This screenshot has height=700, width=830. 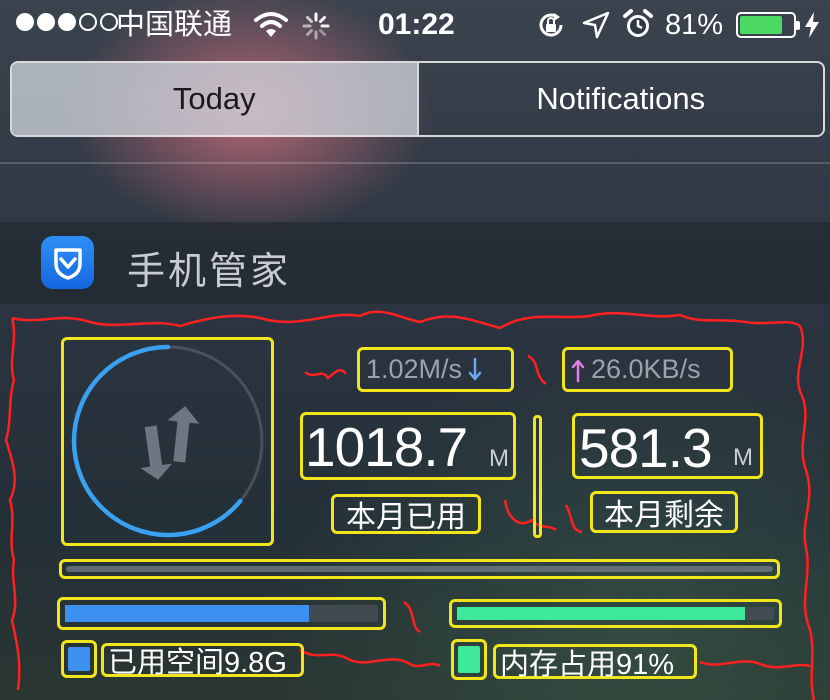 What do you see at coordinates (601, 613) in the screenshot?
I see `memory-bar-fill` at bounding box center [601, 613].